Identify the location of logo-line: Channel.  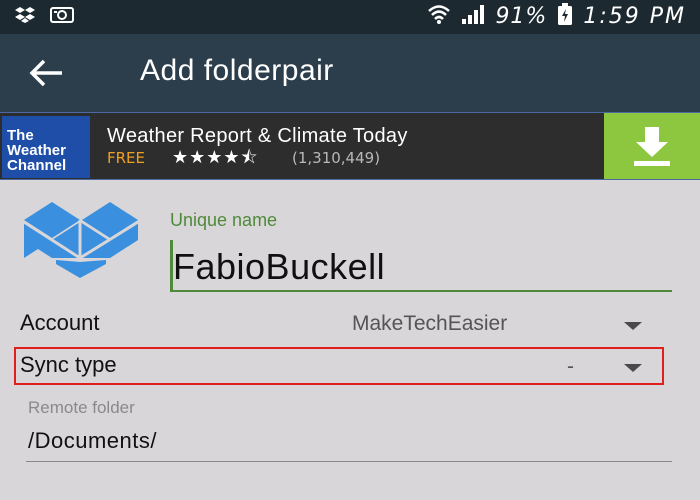
(37, 165).